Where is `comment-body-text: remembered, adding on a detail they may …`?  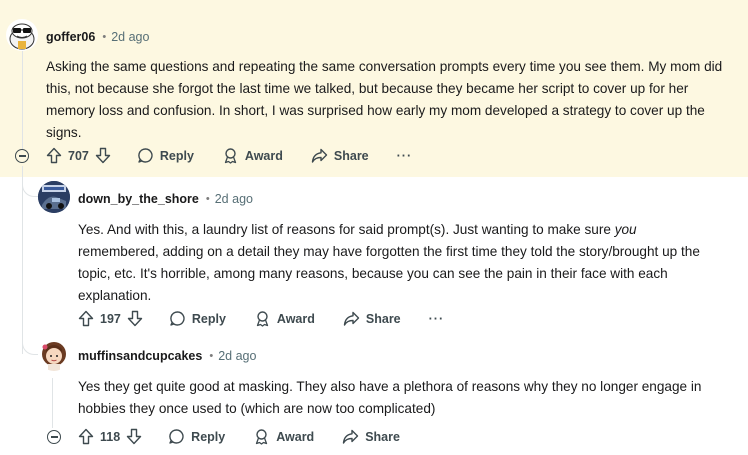 comment-body-text: remembered, adding on a detail they may … is located at coordinates (389, 273).